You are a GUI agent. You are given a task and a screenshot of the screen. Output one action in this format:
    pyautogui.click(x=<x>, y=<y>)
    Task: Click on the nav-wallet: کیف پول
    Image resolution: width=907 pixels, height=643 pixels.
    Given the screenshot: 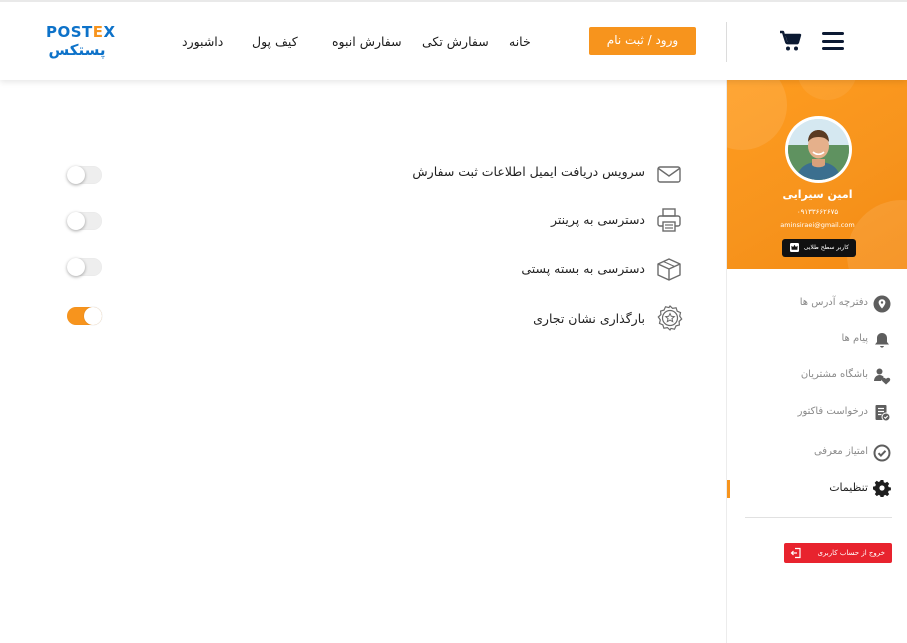 What is the action you would take?
    pyautogui.click(x=275, y=41)
    